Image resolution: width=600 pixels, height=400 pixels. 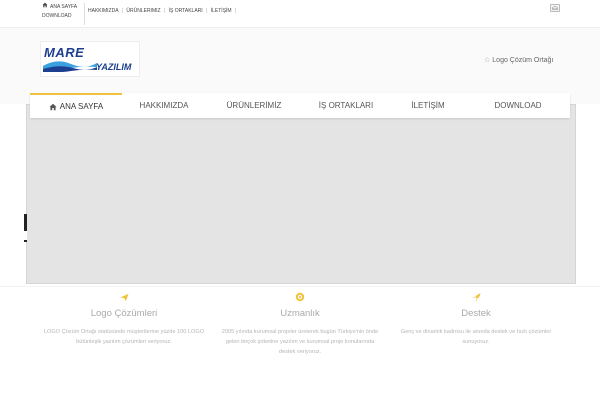 What do you see at coordinates (124, 313) in the screenshot?
I see `feature-title: Logo Çözümleri` at bounding box center [124, 313].